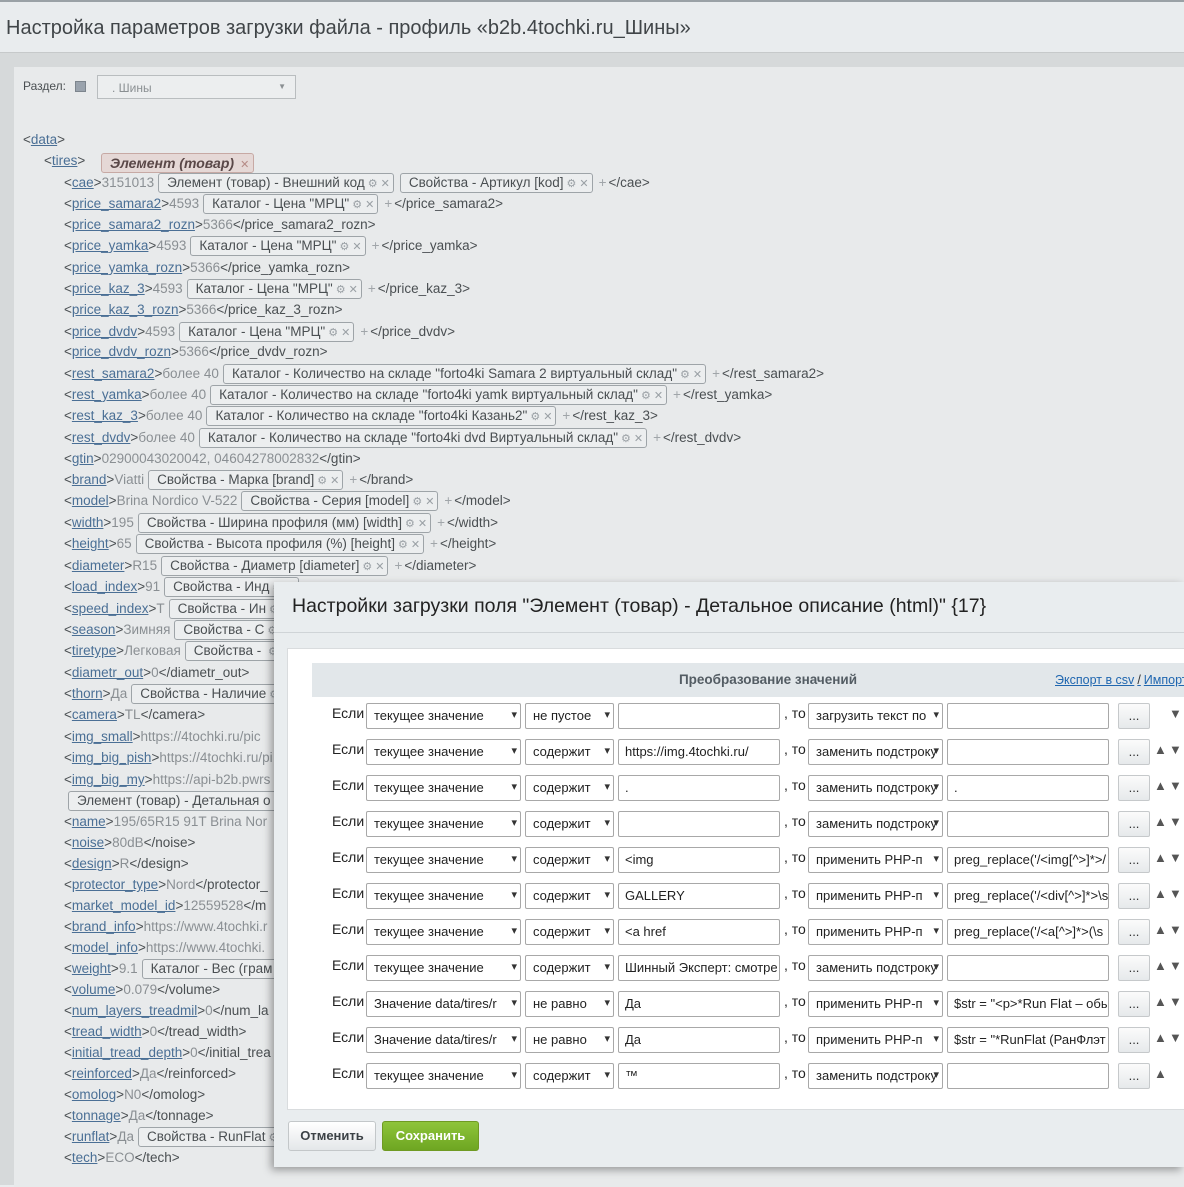  Describe the element at coordinates (280, 544) in the screenshot. I see `field-mapping-chip: Свойства - Высота профиля (%) [height] ⚙ ✕` at that location.